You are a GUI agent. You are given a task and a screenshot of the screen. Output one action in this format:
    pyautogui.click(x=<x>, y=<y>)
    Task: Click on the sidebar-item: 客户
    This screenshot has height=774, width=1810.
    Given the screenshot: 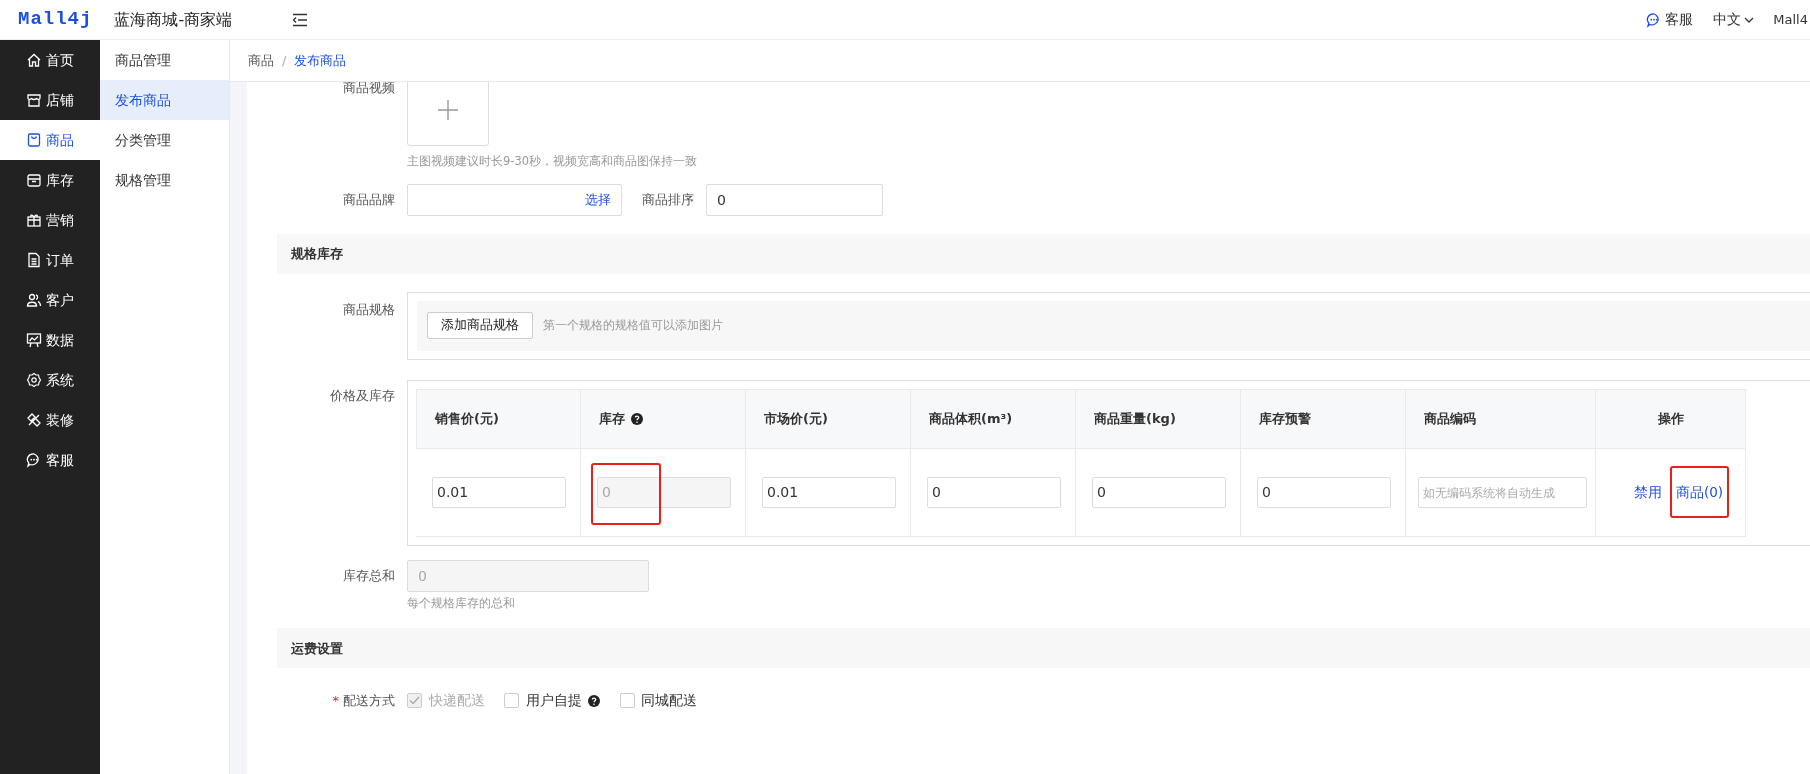 What is the action you would take?
    pyautogui.click(x=50, y=300)
    